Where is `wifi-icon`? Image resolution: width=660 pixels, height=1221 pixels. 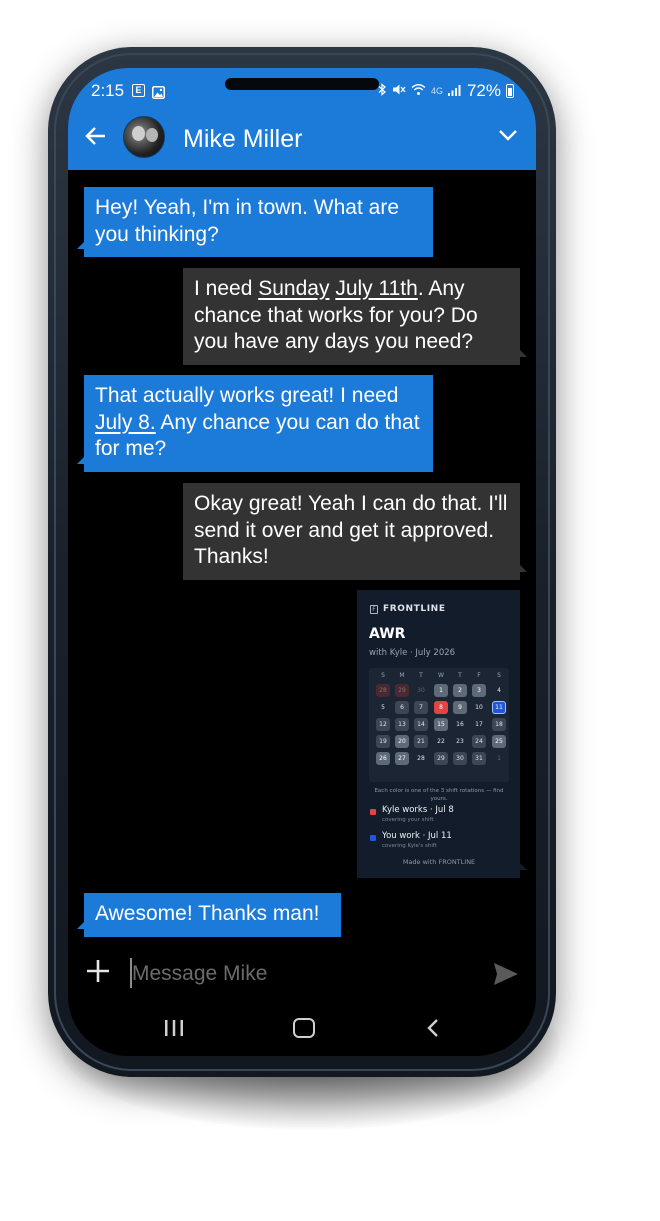
wifi-icon is located at coordinates (418, 91).